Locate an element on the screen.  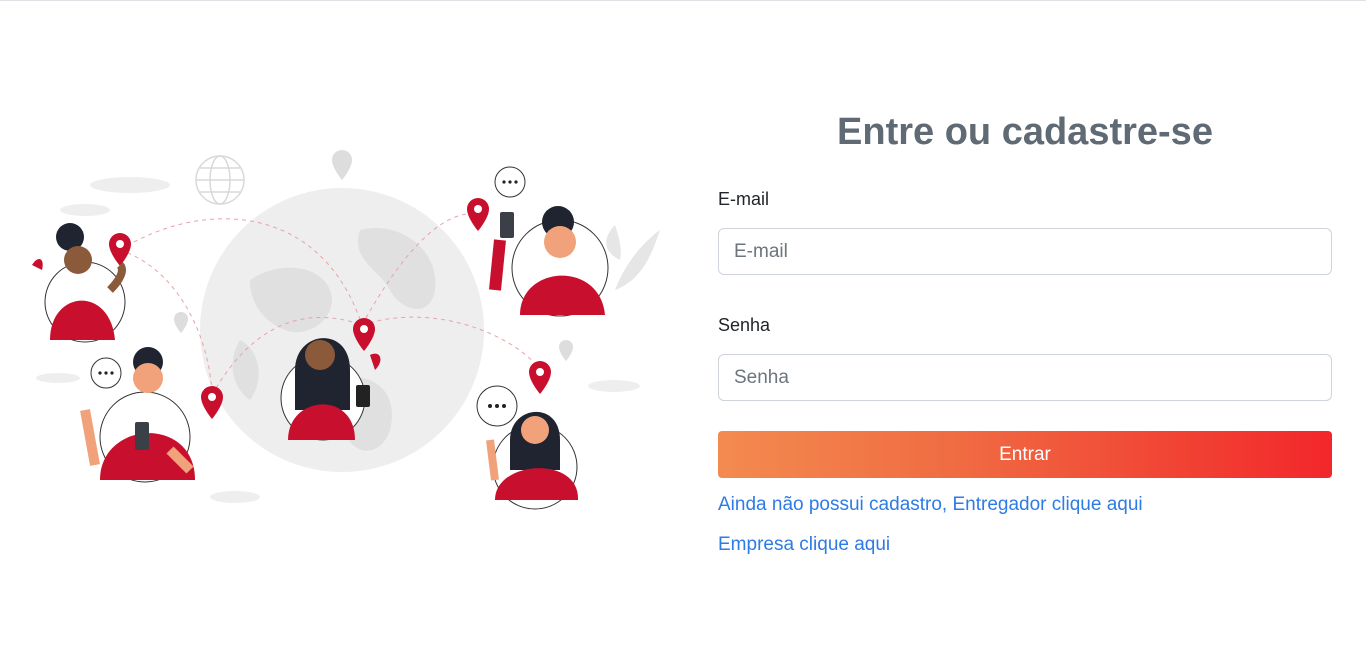
password-input is located at coordinates (1025, 377).